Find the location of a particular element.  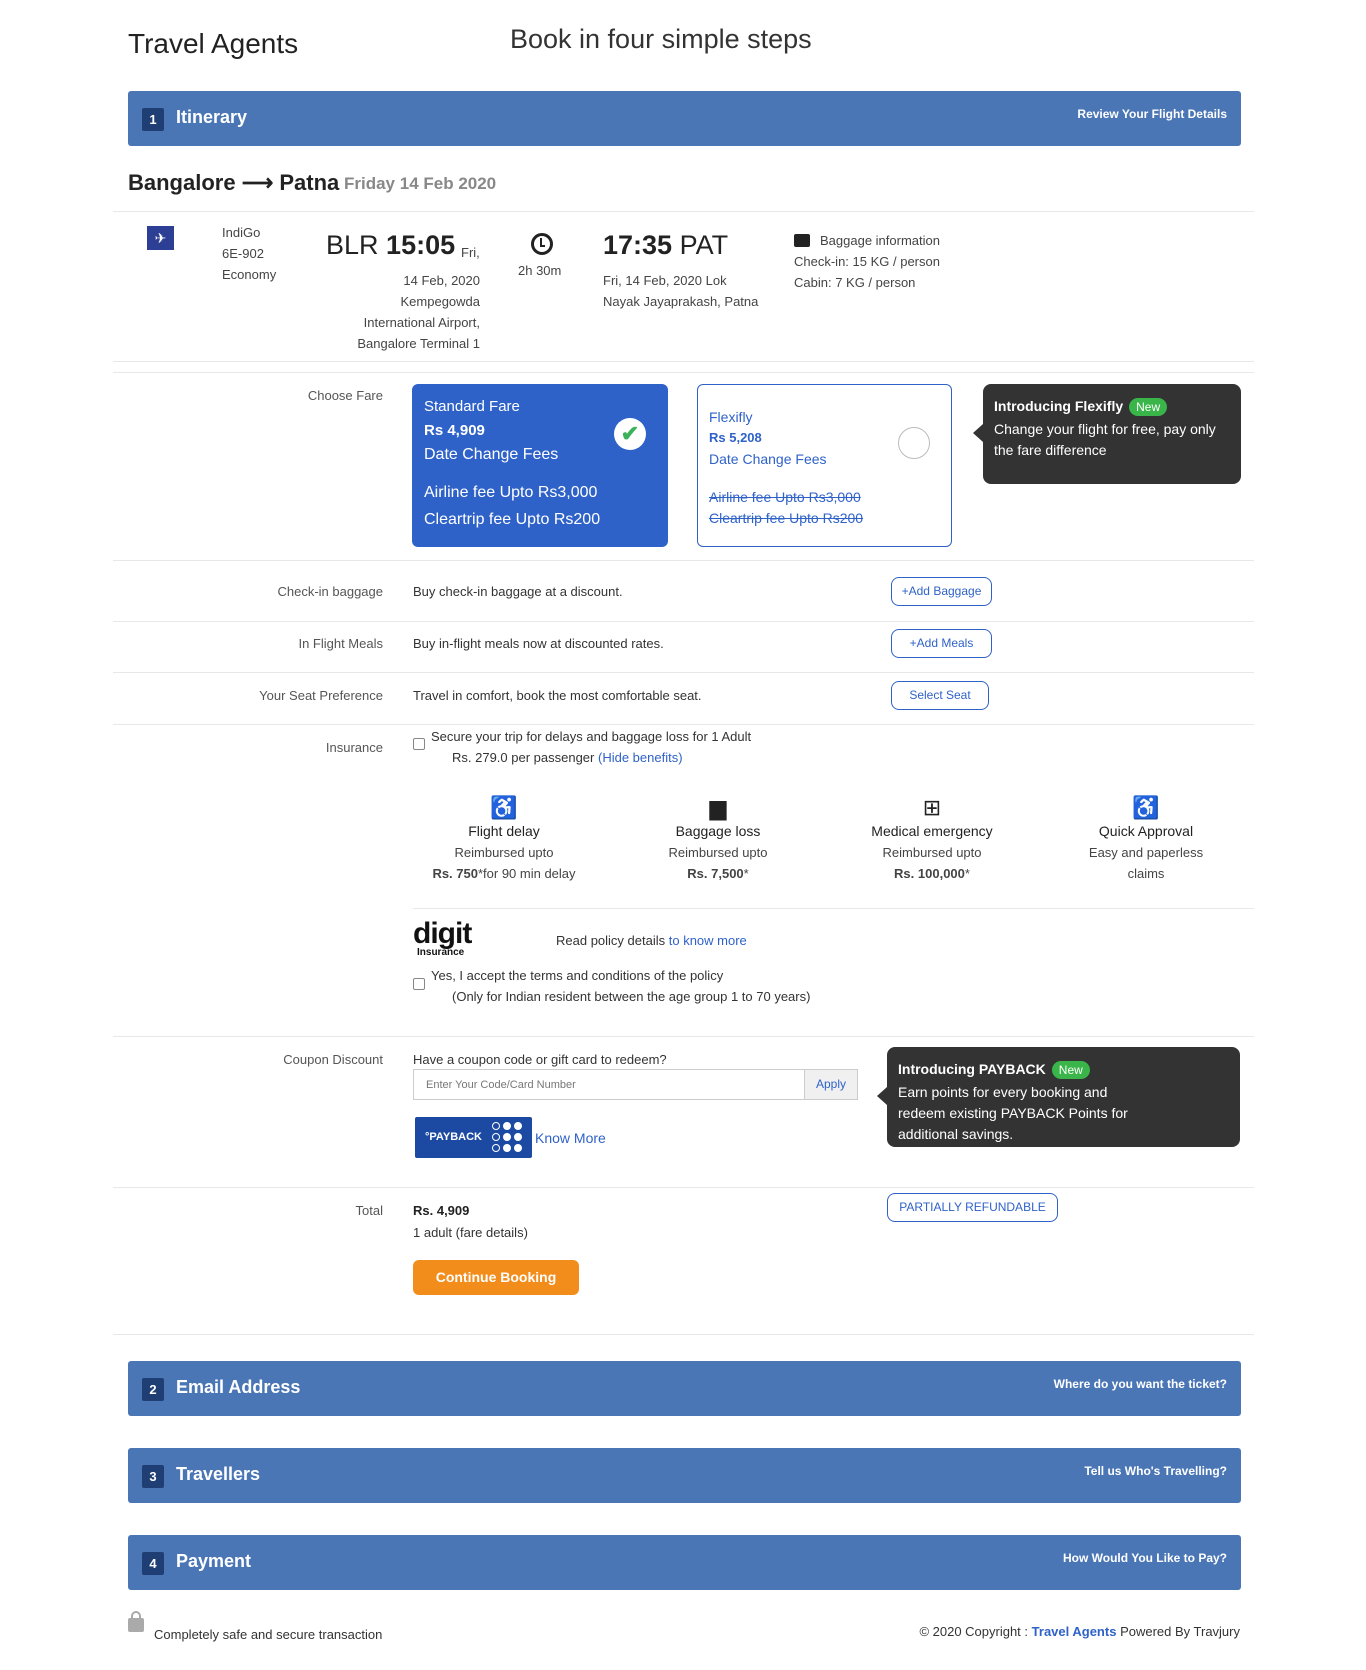

hide-benefits-link: (Hide benefits) is located at coordinates (640, 757).